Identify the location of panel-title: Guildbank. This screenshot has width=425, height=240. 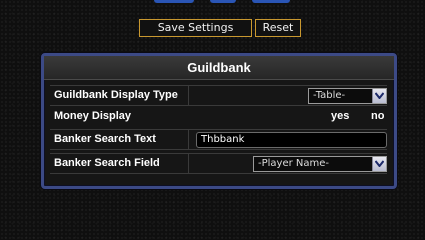
(219, 68).